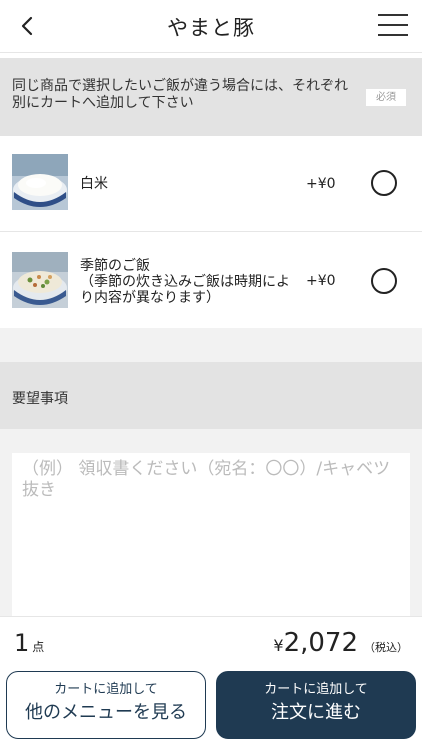 This screenshot has width=422, height=751. I want to click on section-spacer, so click(211, 345).